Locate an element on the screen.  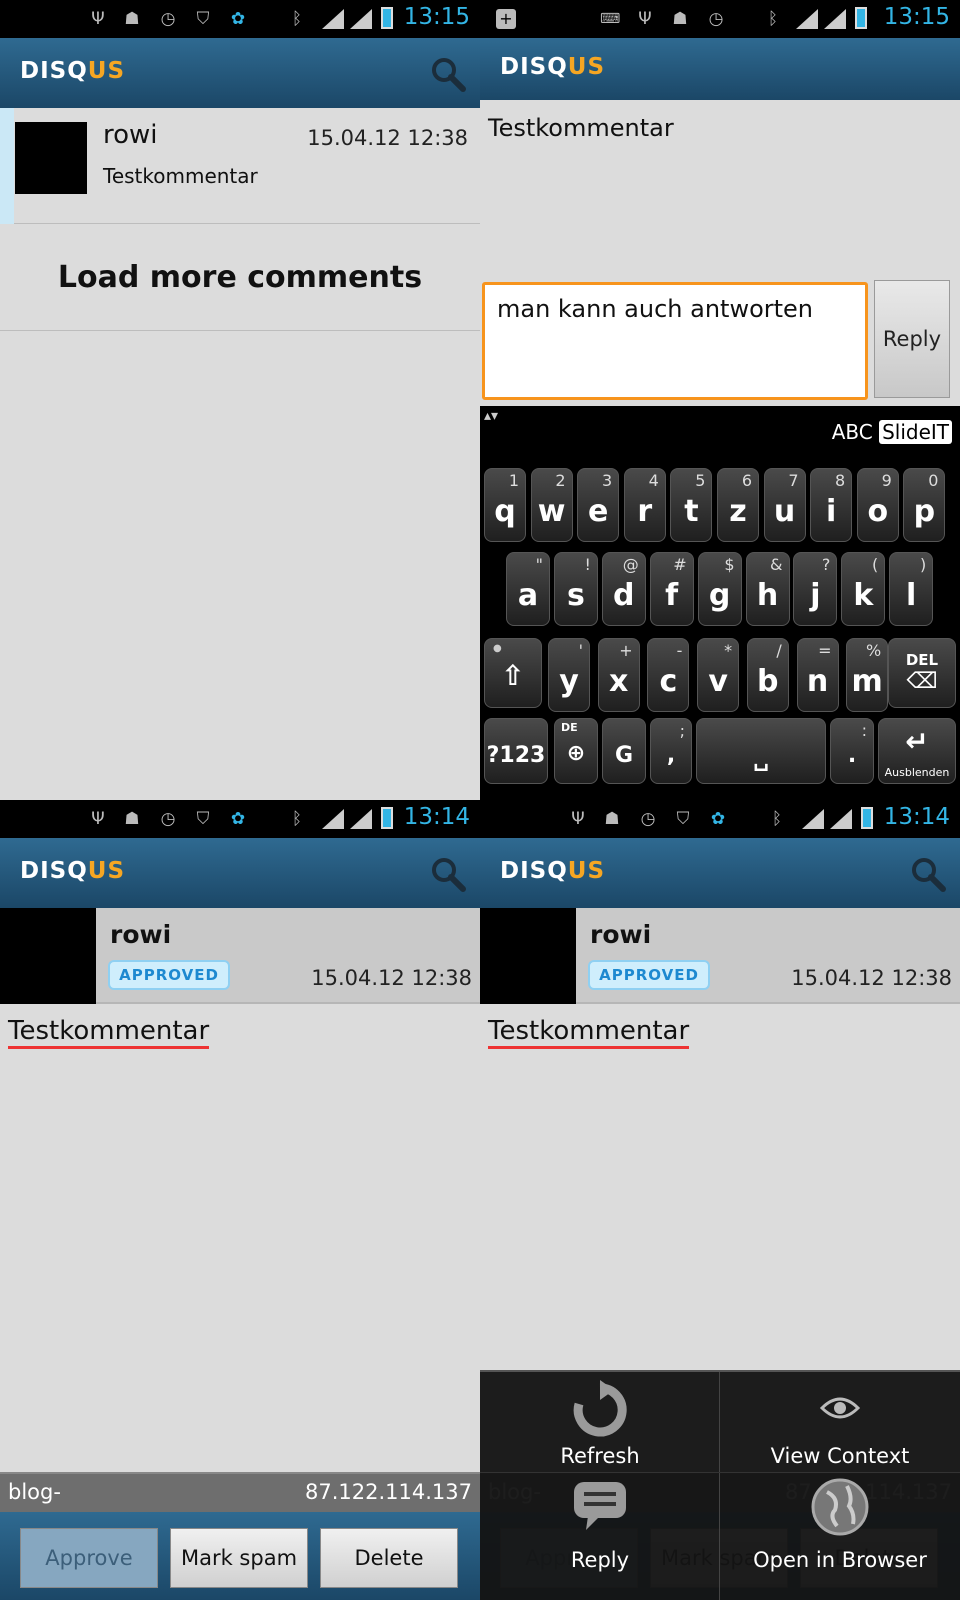
key-secondary-label: ' is located at coordinates (580, 650).